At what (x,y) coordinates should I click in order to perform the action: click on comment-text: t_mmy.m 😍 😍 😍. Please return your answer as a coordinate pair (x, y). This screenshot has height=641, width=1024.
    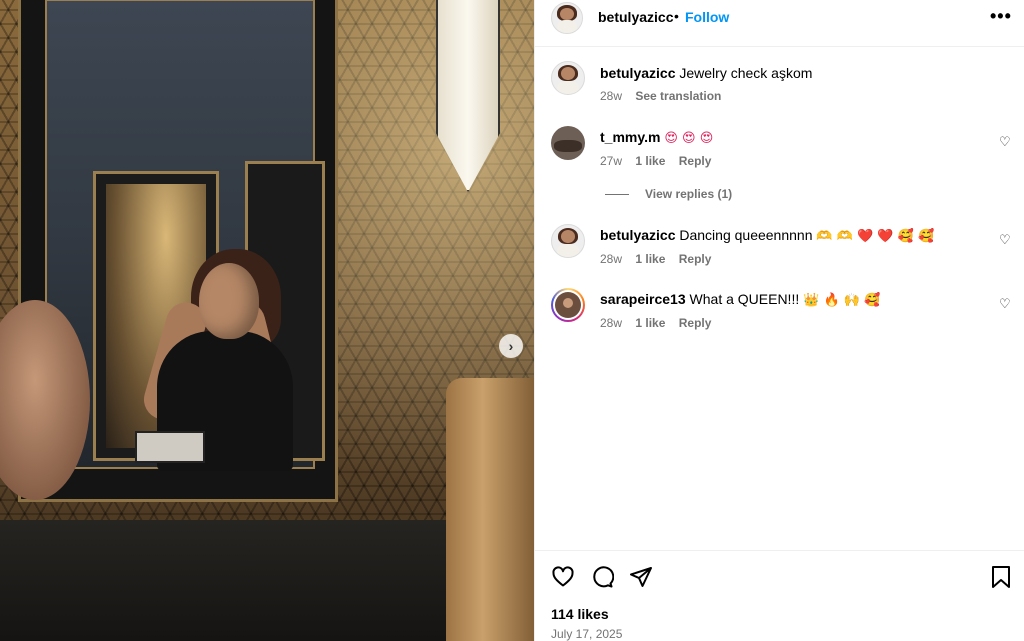
    Looking at the image, I should click on (656, 138).